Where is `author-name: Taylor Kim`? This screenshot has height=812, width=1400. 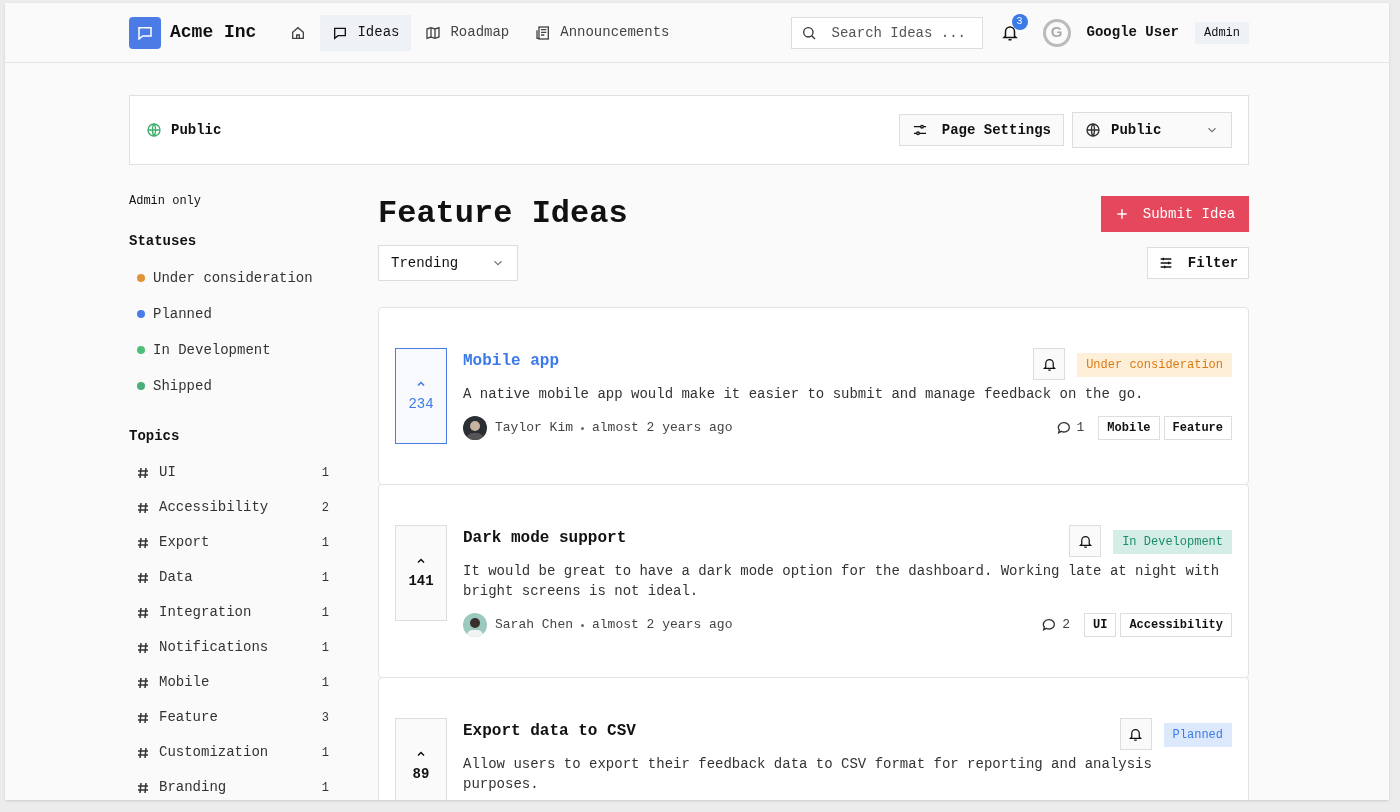 author-name: Taylor Kim is located at coordinates (534, 428).